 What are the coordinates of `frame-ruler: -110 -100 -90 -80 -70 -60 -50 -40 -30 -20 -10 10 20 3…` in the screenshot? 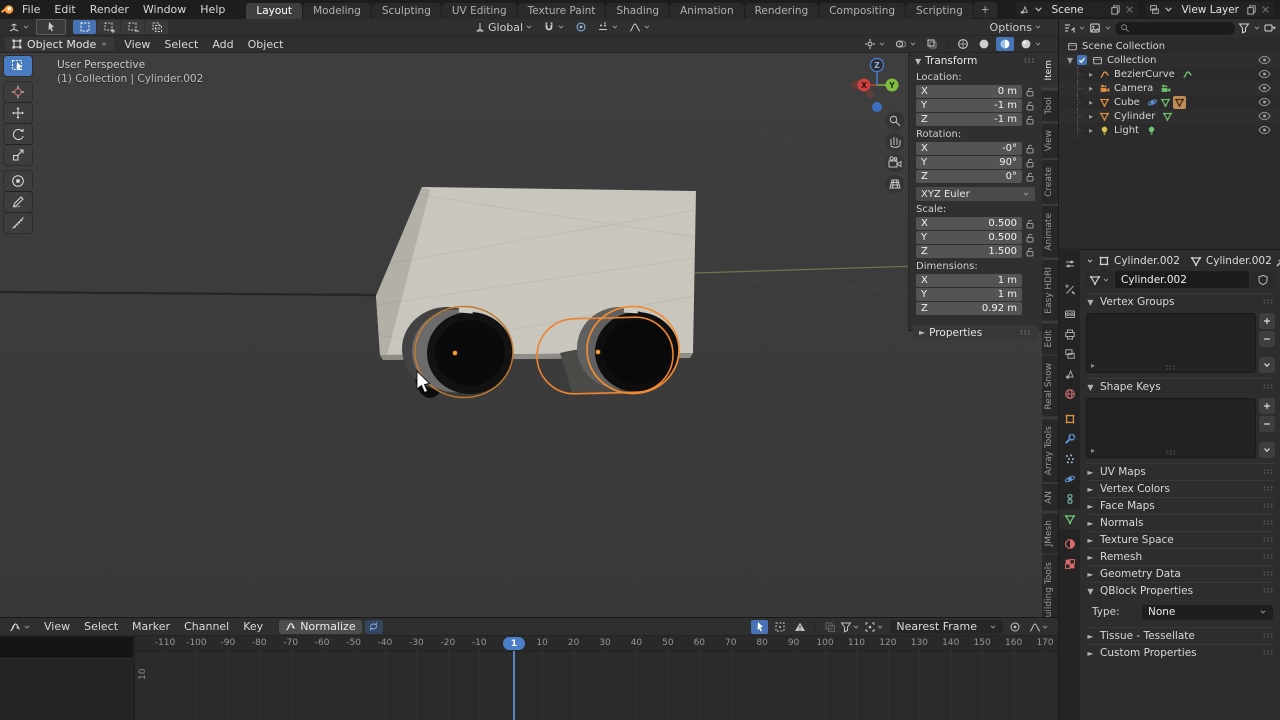 It's located at (529, 644).